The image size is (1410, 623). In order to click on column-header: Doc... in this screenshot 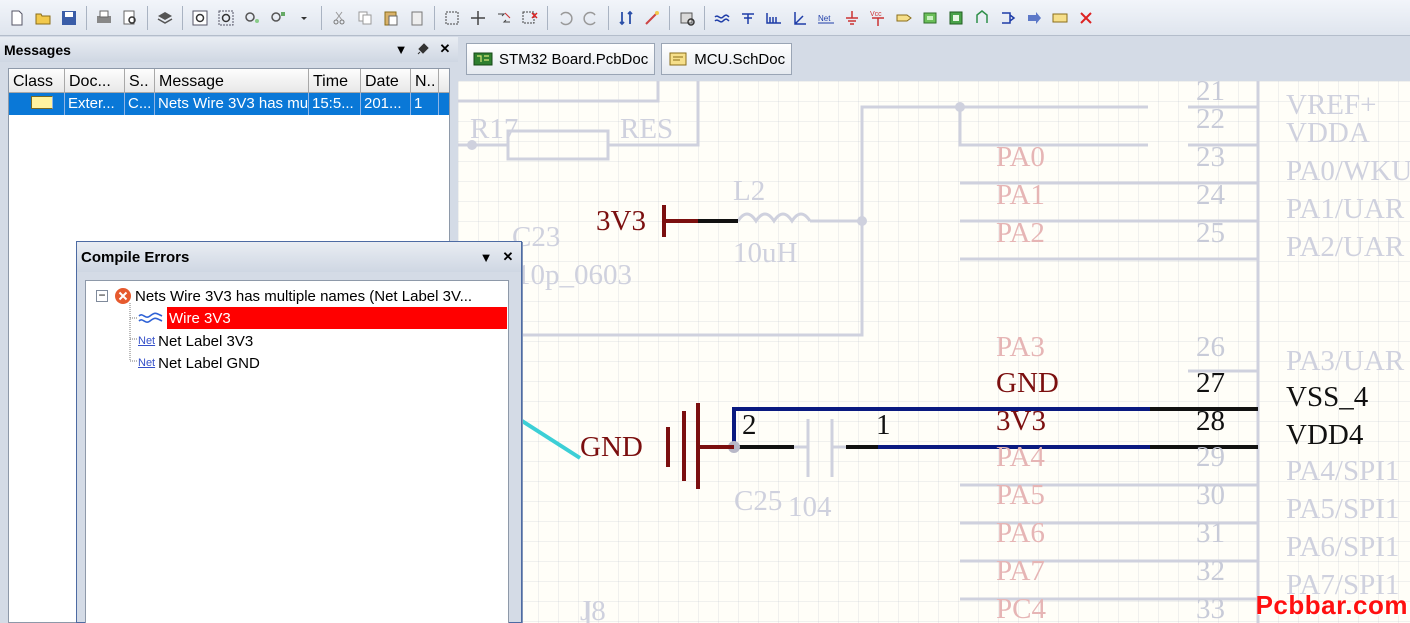, I will do `click(95, 80)`.